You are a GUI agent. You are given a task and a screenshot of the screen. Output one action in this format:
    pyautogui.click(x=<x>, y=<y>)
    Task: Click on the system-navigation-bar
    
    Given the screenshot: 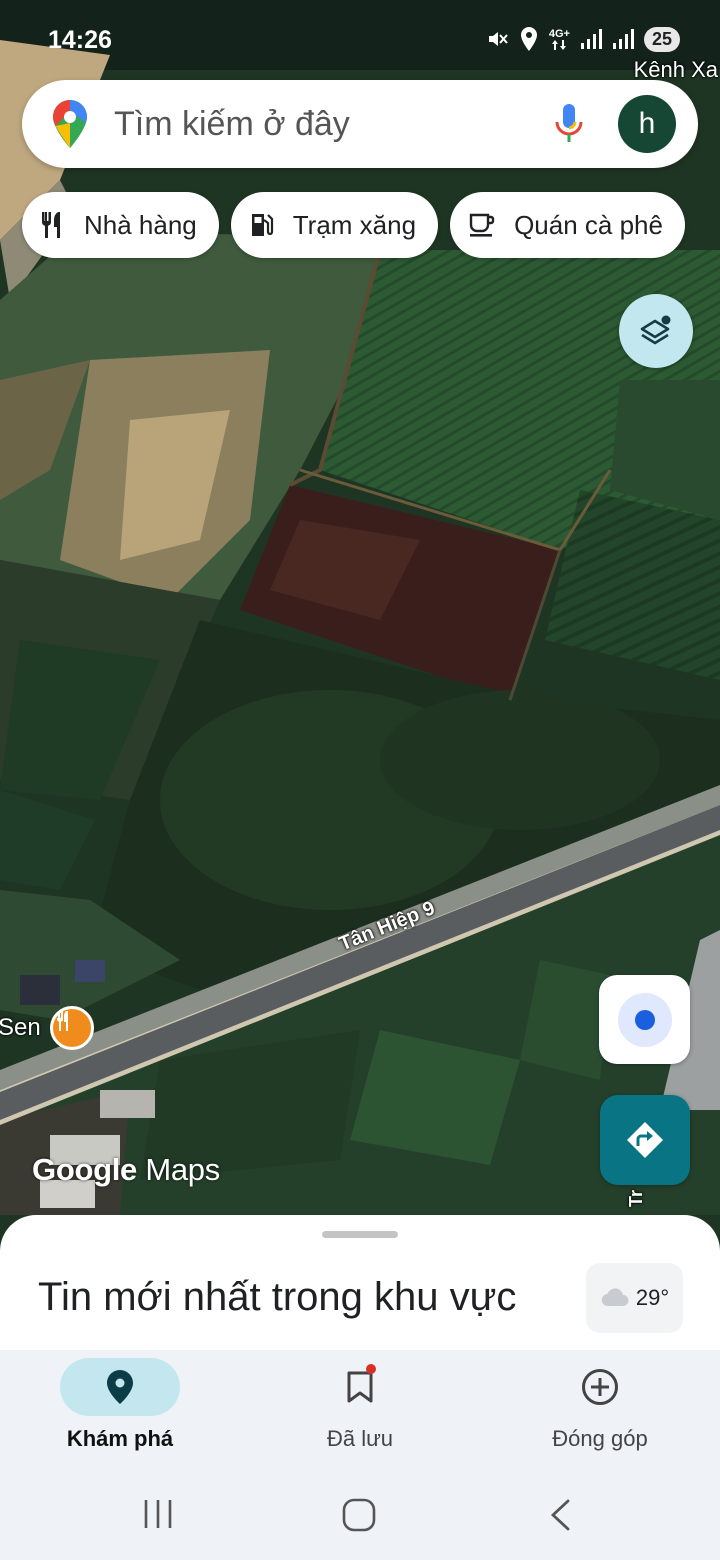 What is the action you would take?
    pyautogui.click(x=360, y=1515)
    